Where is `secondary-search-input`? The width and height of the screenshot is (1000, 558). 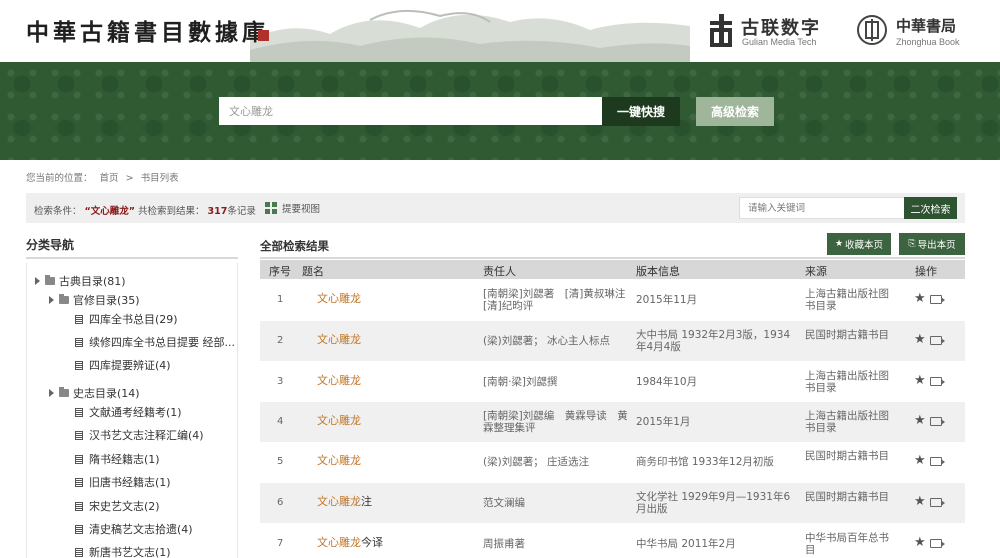 secondary-search-input is located at coordinates (834, 208).